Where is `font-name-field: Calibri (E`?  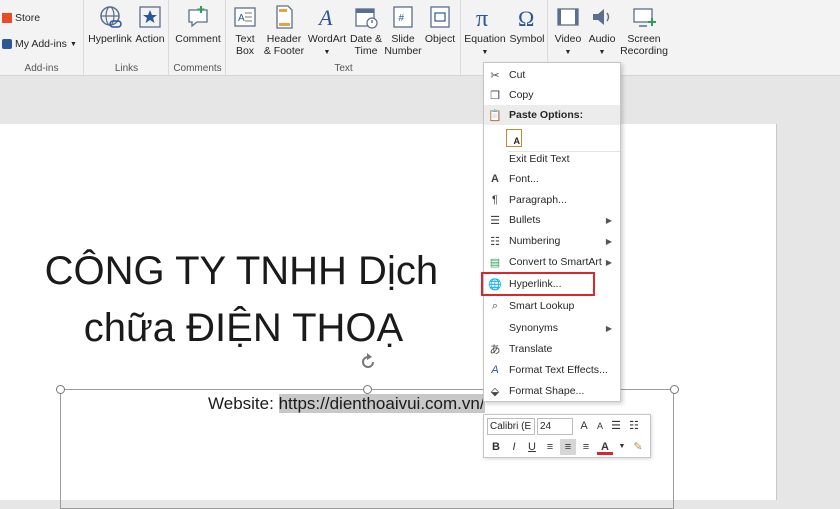
font-name-field: Calibri (E is located at coordinates (511, 426).